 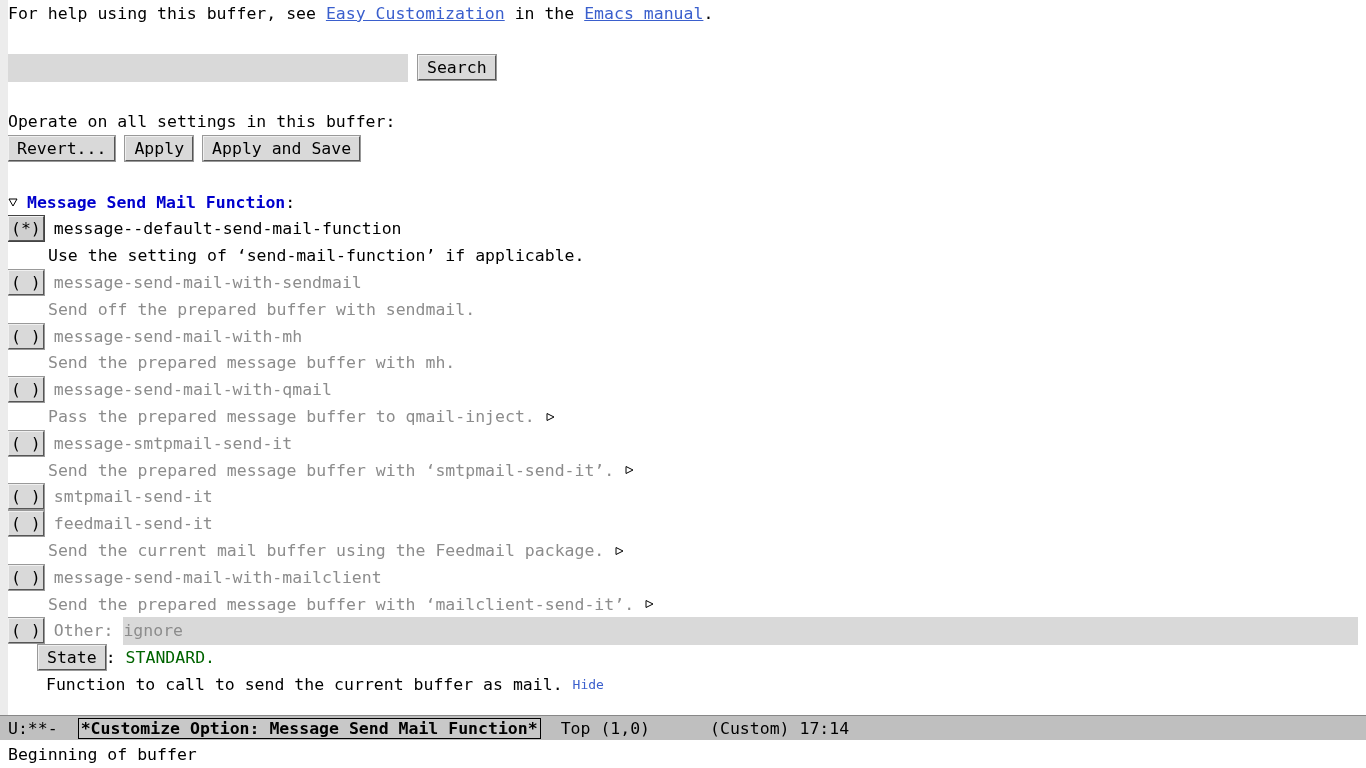 I want to click on radio-button: (*), so click(x=26, y=229).